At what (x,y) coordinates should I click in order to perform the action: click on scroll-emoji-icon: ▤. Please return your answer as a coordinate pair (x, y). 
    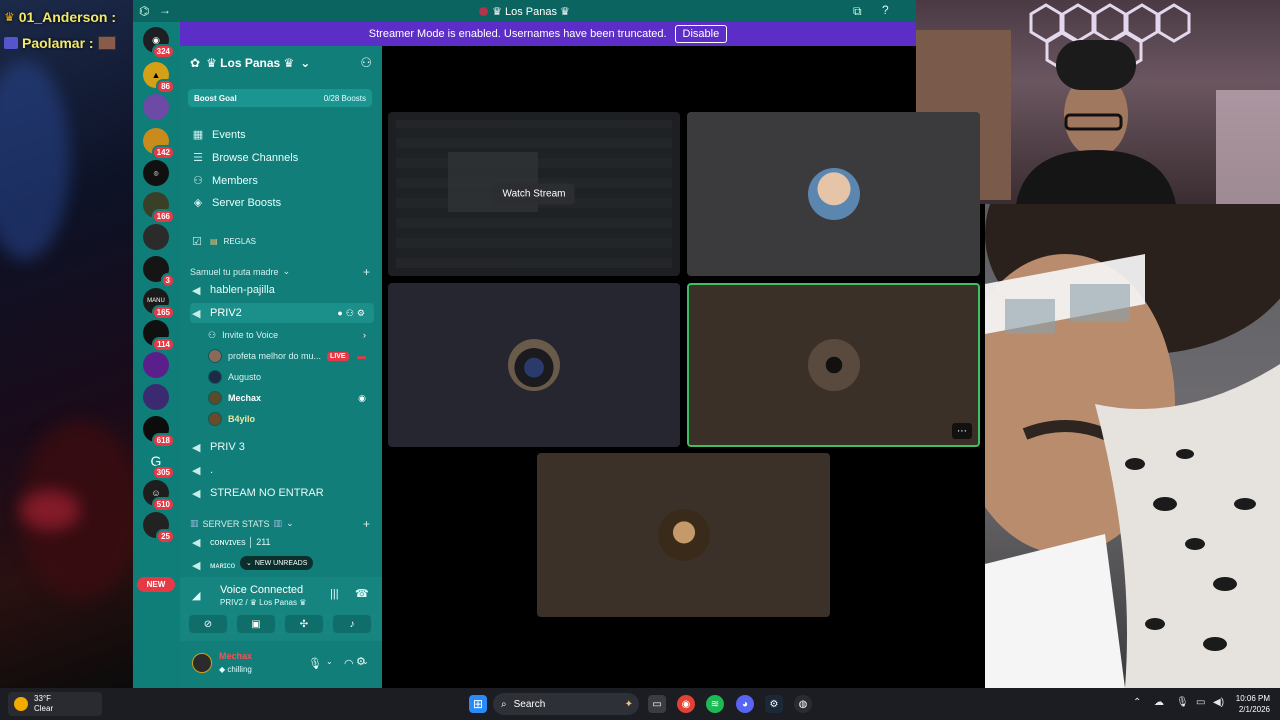
    Looking at the image, I should click on (214, 241).